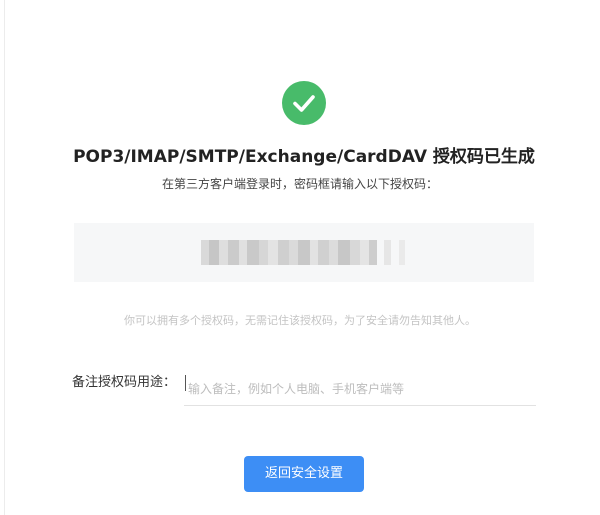 Image resolution: width=600 pixels, height=515 pixels. I want to click on page-subtitle: 在第三方客户端登录时，密码框请输入以下授权码：, so click(299, 184).